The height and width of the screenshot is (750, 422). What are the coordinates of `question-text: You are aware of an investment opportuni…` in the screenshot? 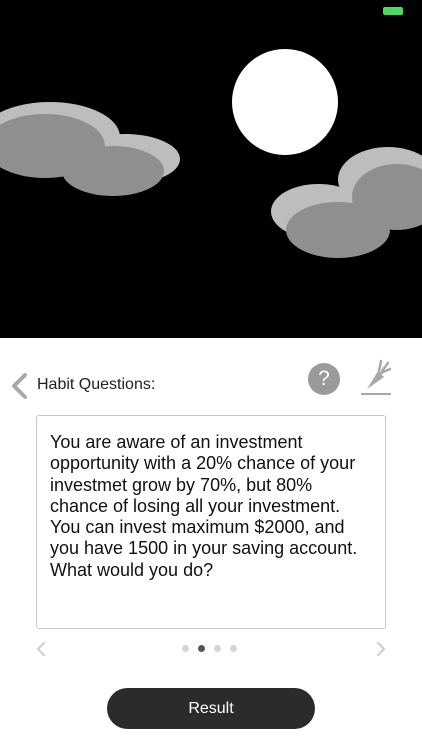 It's located at (204, 506).